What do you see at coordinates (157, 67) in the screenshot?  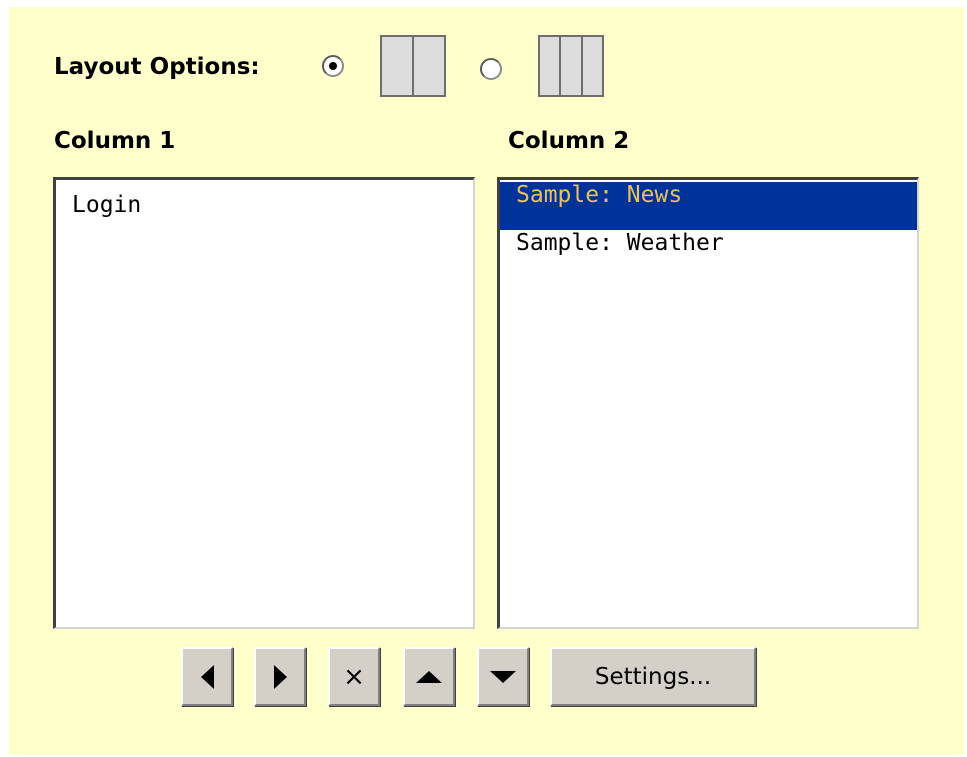 I see `layout-options-label: Layout Options:` at bounding box center [157, 67].